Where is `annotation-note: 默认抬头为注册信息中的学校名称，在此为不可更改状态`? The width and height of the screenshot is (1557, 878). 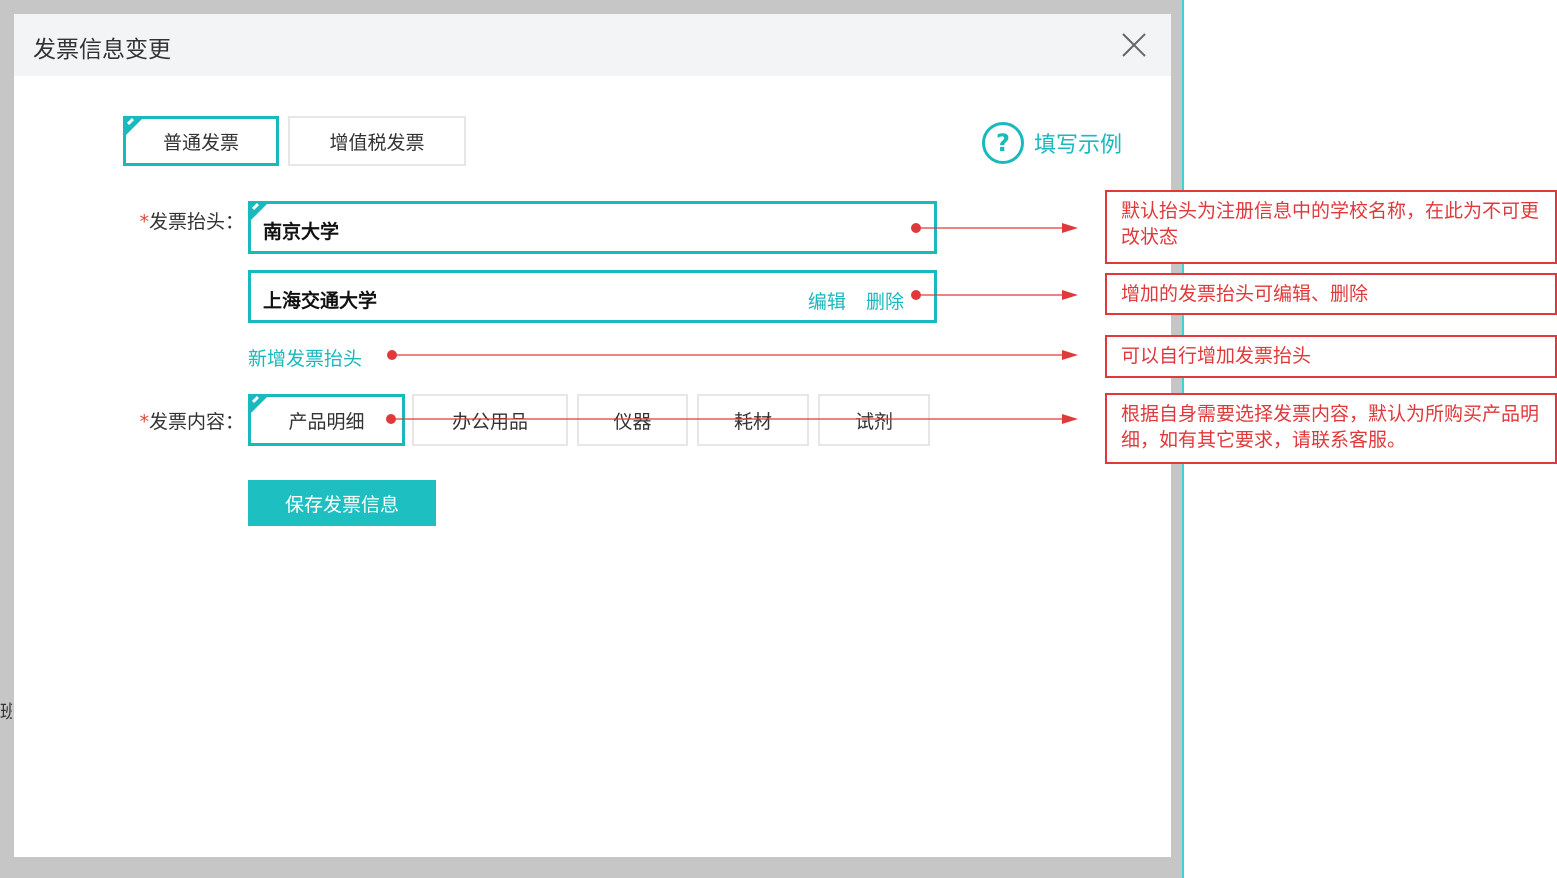 annotation-note: 默认抬头为注册信息中的学校名称，在此为不可更改状态 is located at coordinates (1331, 227).